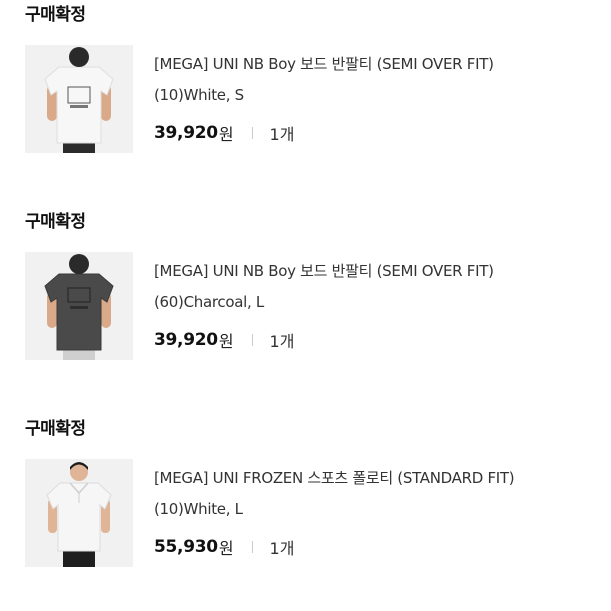  I want to click on model-wearing-polo-image, so click(79, 513).